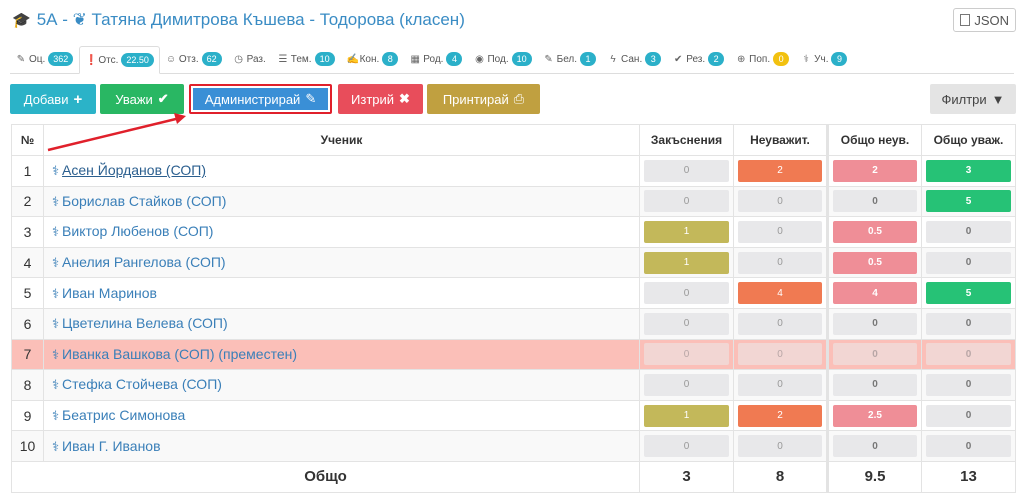 The image size is (1024, 503). Describe the element at coordinates (137, 231) in the screenshot. I see `student-name: Виктор Любенов (СОП)` at that location.